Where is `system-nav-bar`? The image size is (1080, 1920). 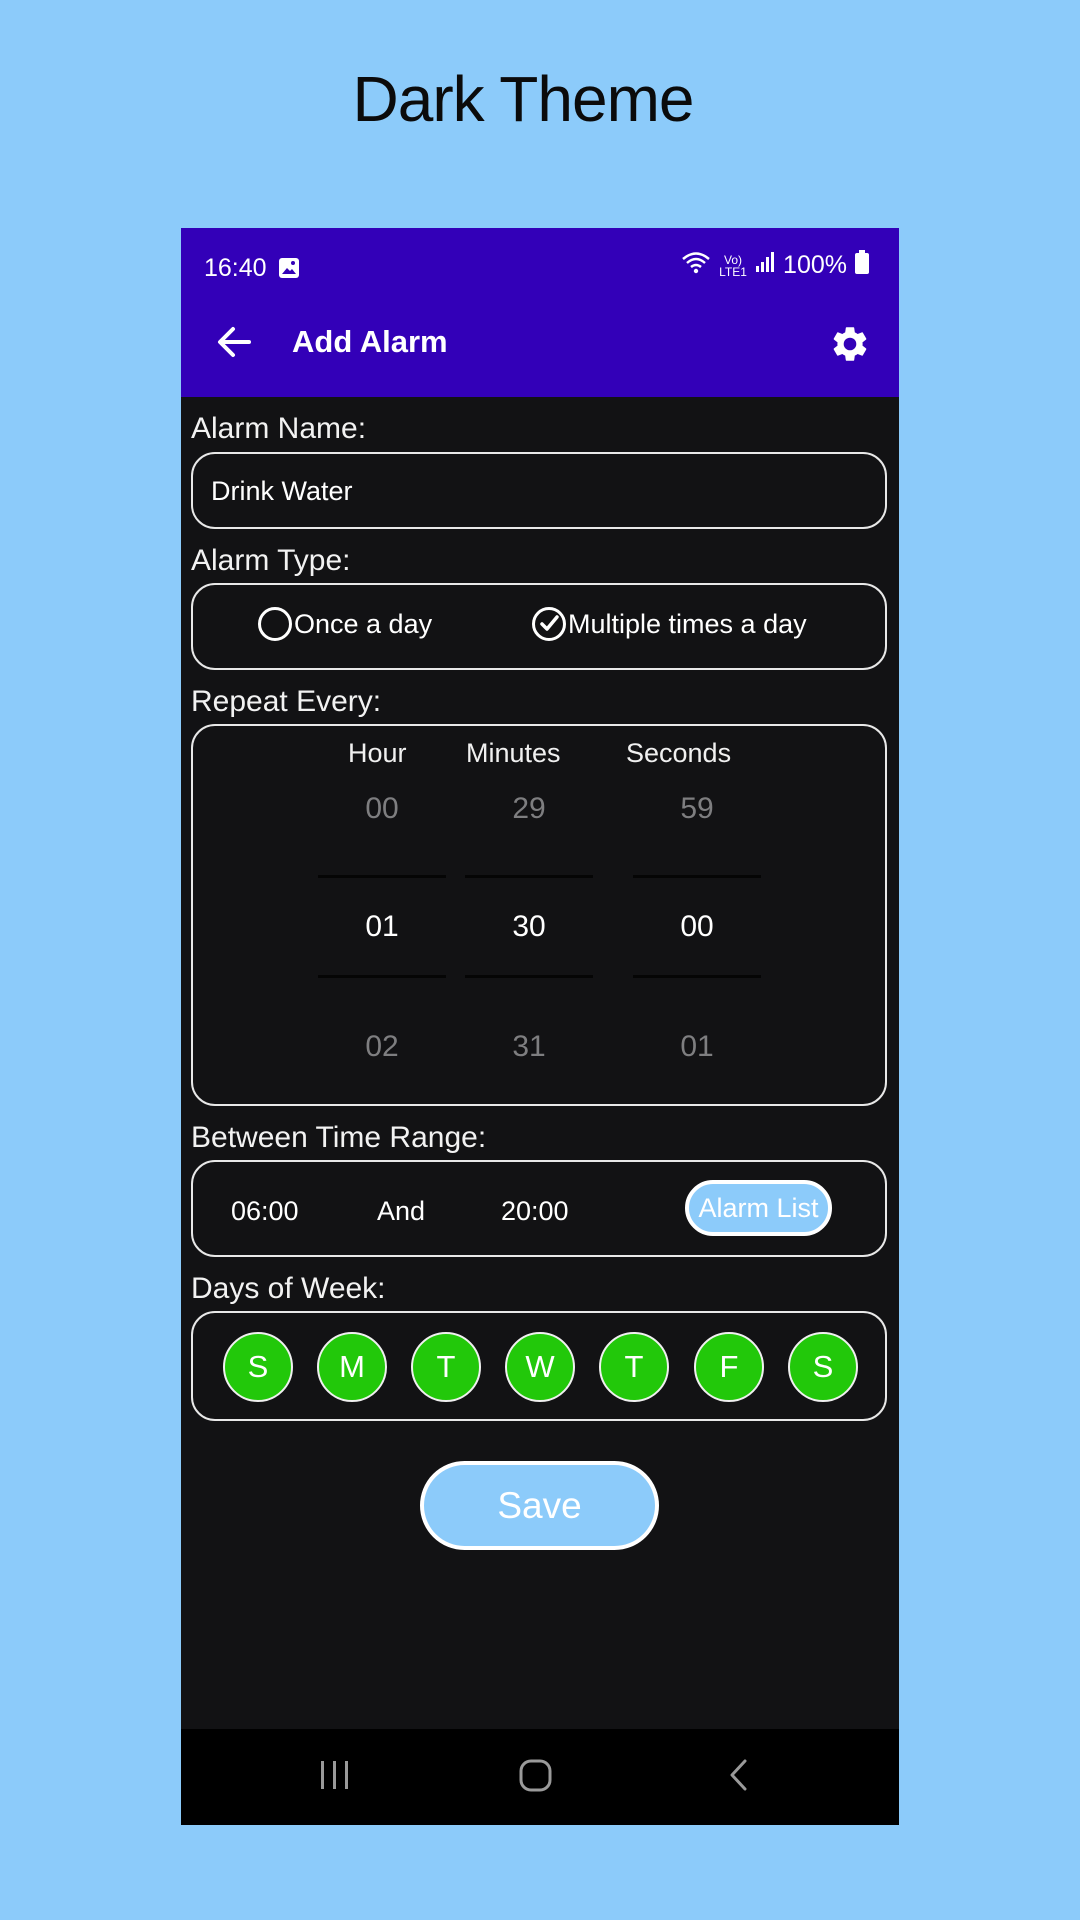 system-nav-bar is located at coordinates (540, 1777).